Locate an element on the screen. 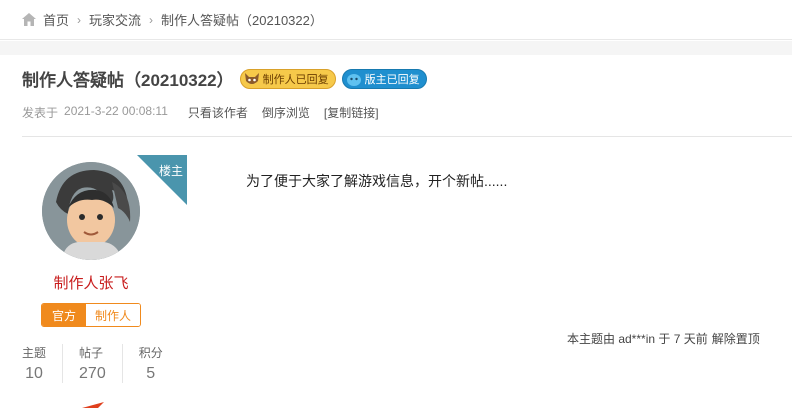  section-gap is located at coordinates (396, 48).